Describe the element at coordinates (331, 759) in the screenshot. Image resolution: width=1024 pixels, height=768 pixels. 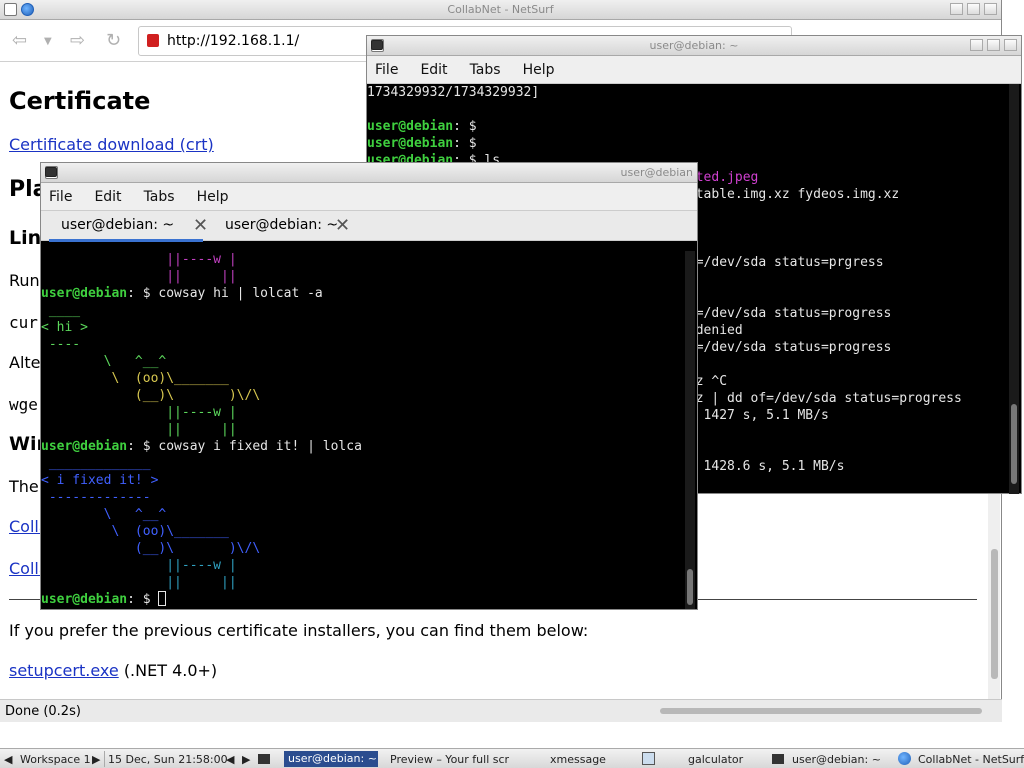
I see `task-terminal-1: user@debian: ~` at that location.